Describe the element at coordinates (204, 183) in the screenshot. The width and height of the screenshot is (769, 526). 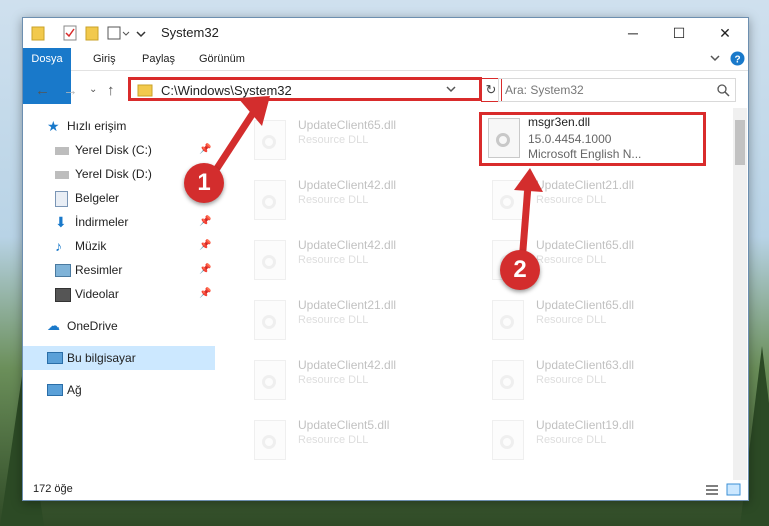
I see `step-badge-1: 1` at that location.